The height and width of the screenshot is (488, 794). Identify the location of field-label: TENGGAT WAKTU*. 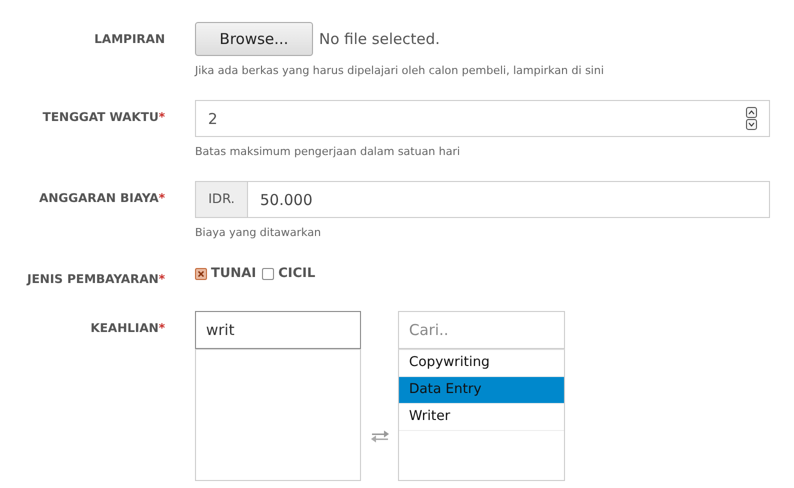
(103, 117).